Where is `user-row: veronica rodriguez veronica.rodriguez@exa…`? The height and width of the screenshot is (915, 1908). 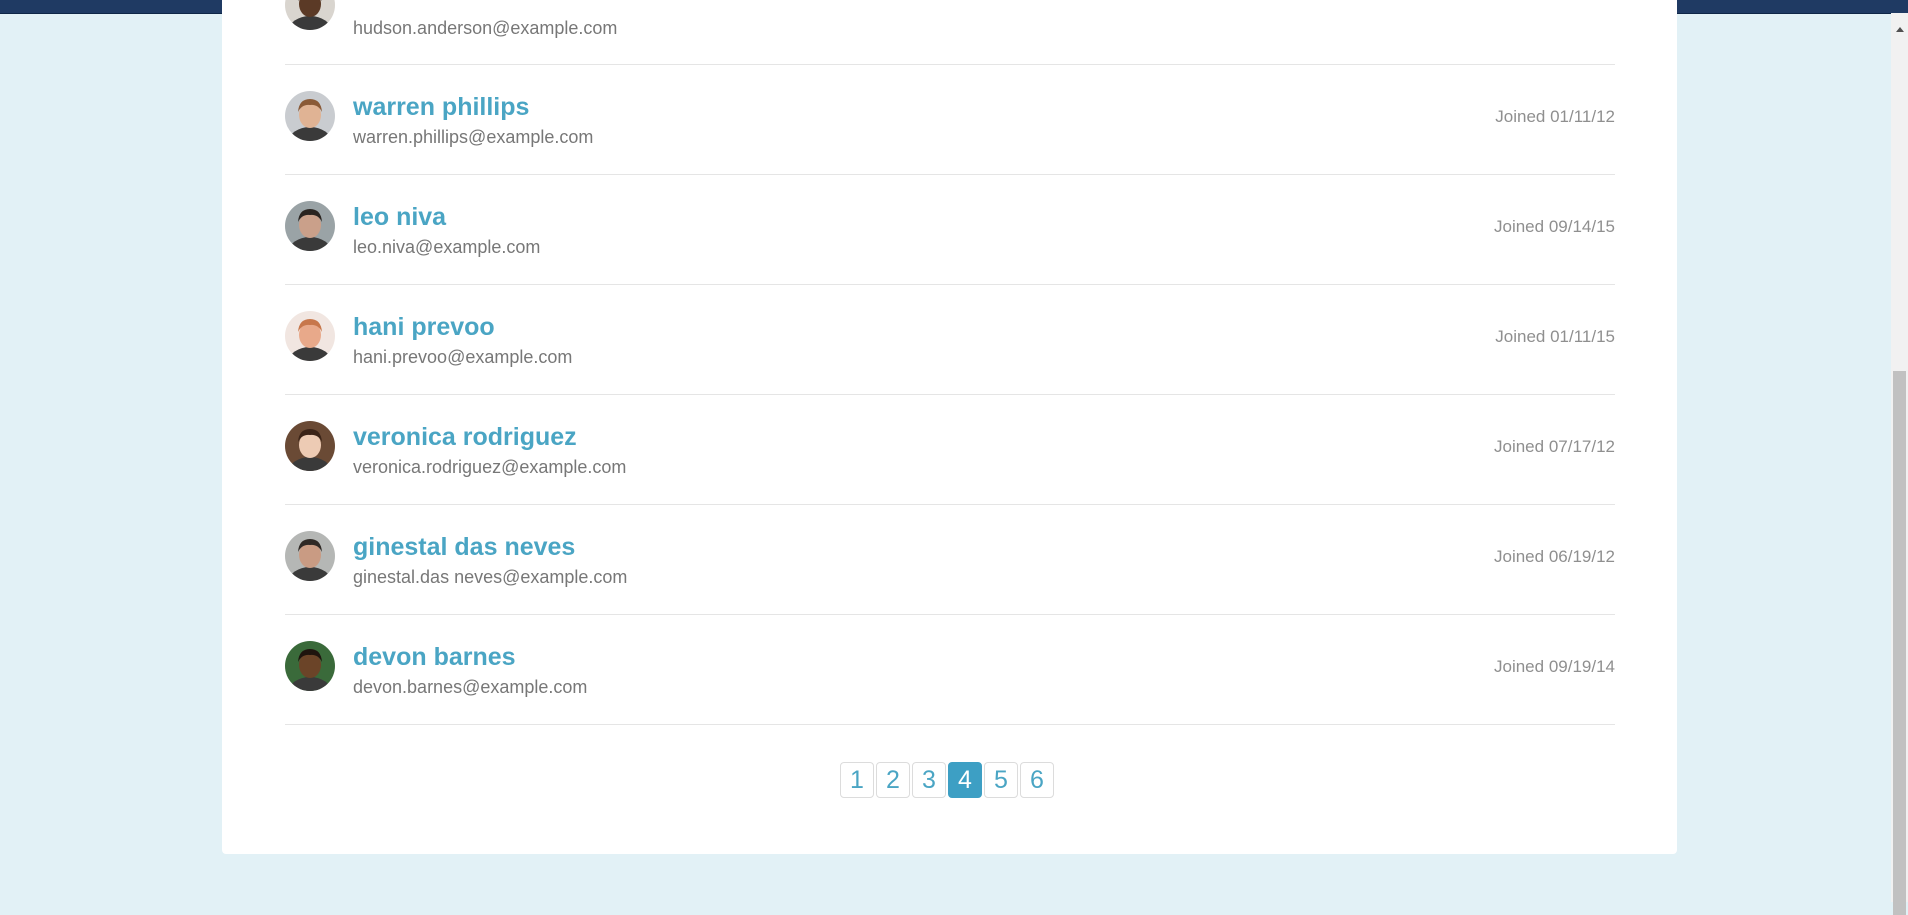 user-row: veronica rodriguez veronica.rodriguez@exa… is located at coordinates (950, 450).